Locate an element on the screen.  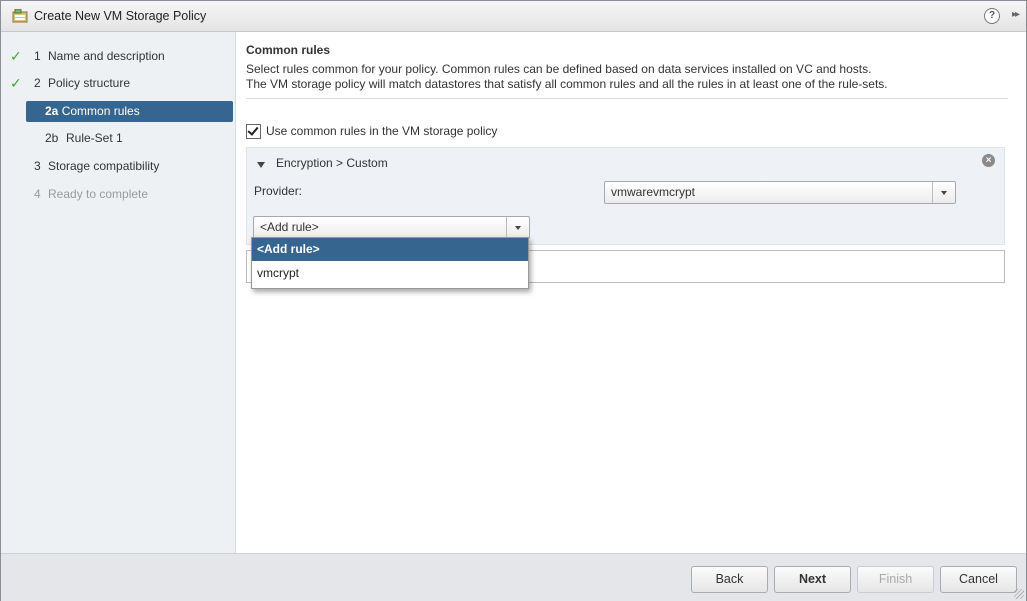
add-rule-dropdown-list: <Add rule> vmcrypt is located at coordinates (390, 263).